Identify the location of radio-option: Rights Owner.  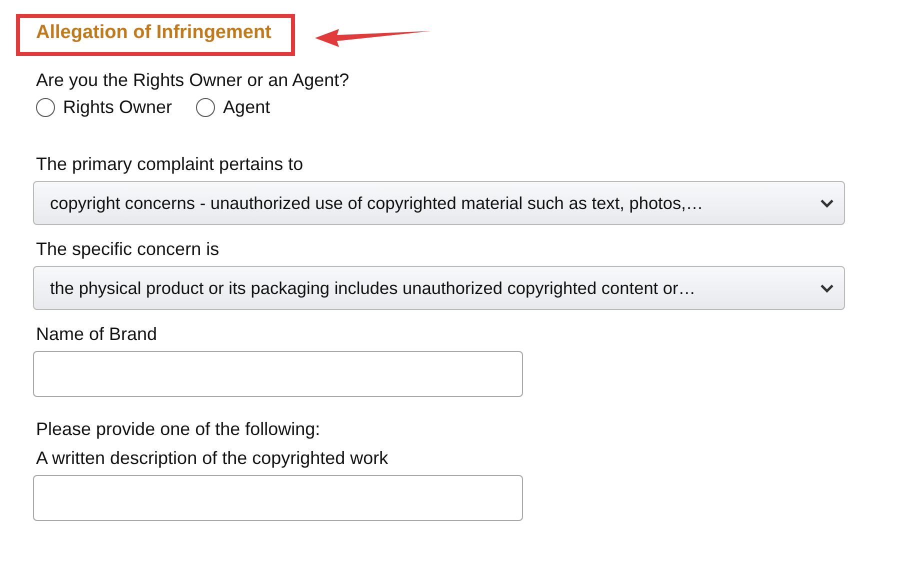
(104, 107).